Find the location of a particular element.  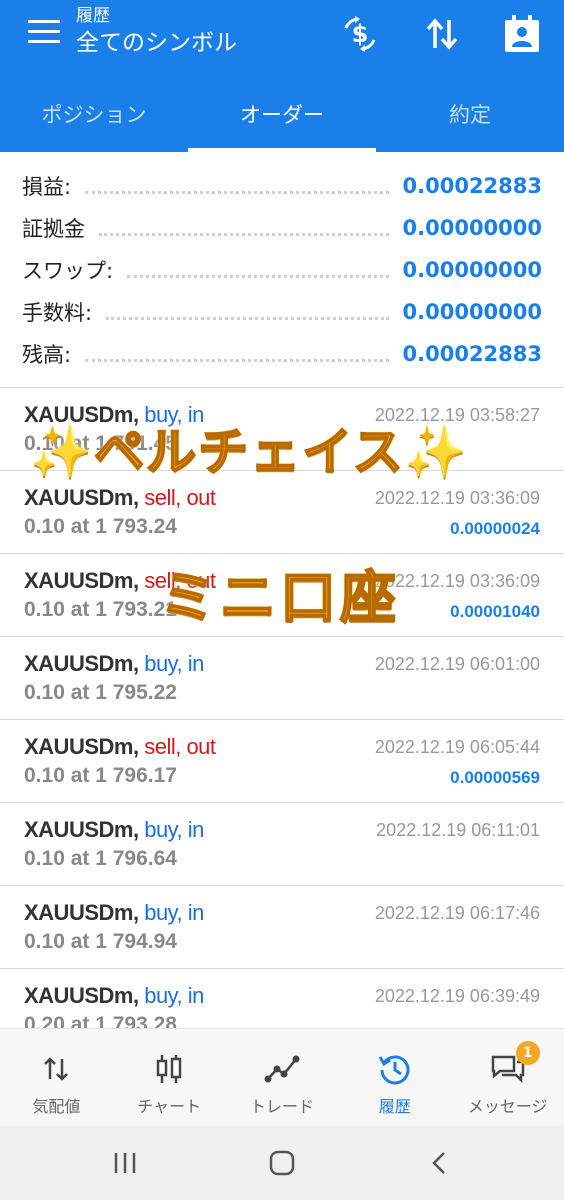

summary-label: 証拠金 is located at coordinates (53, 229).